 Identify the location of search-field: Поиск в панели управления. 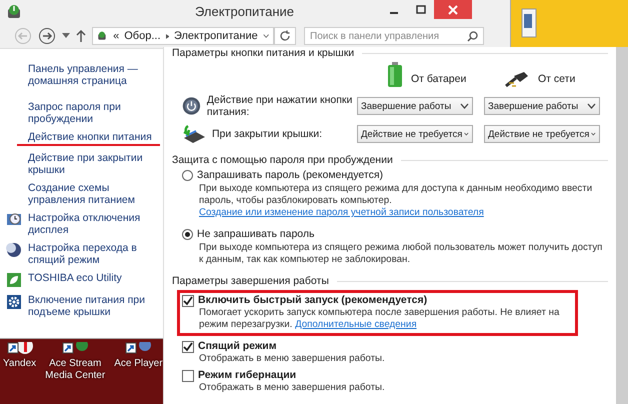
(394, 36).